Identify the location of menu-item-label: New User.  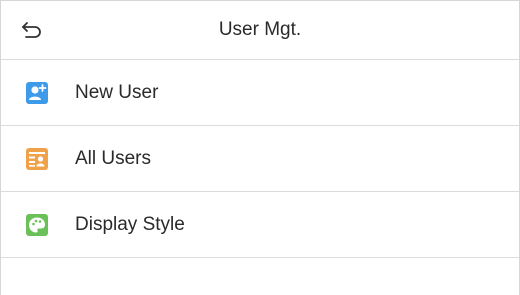
(117, 92).